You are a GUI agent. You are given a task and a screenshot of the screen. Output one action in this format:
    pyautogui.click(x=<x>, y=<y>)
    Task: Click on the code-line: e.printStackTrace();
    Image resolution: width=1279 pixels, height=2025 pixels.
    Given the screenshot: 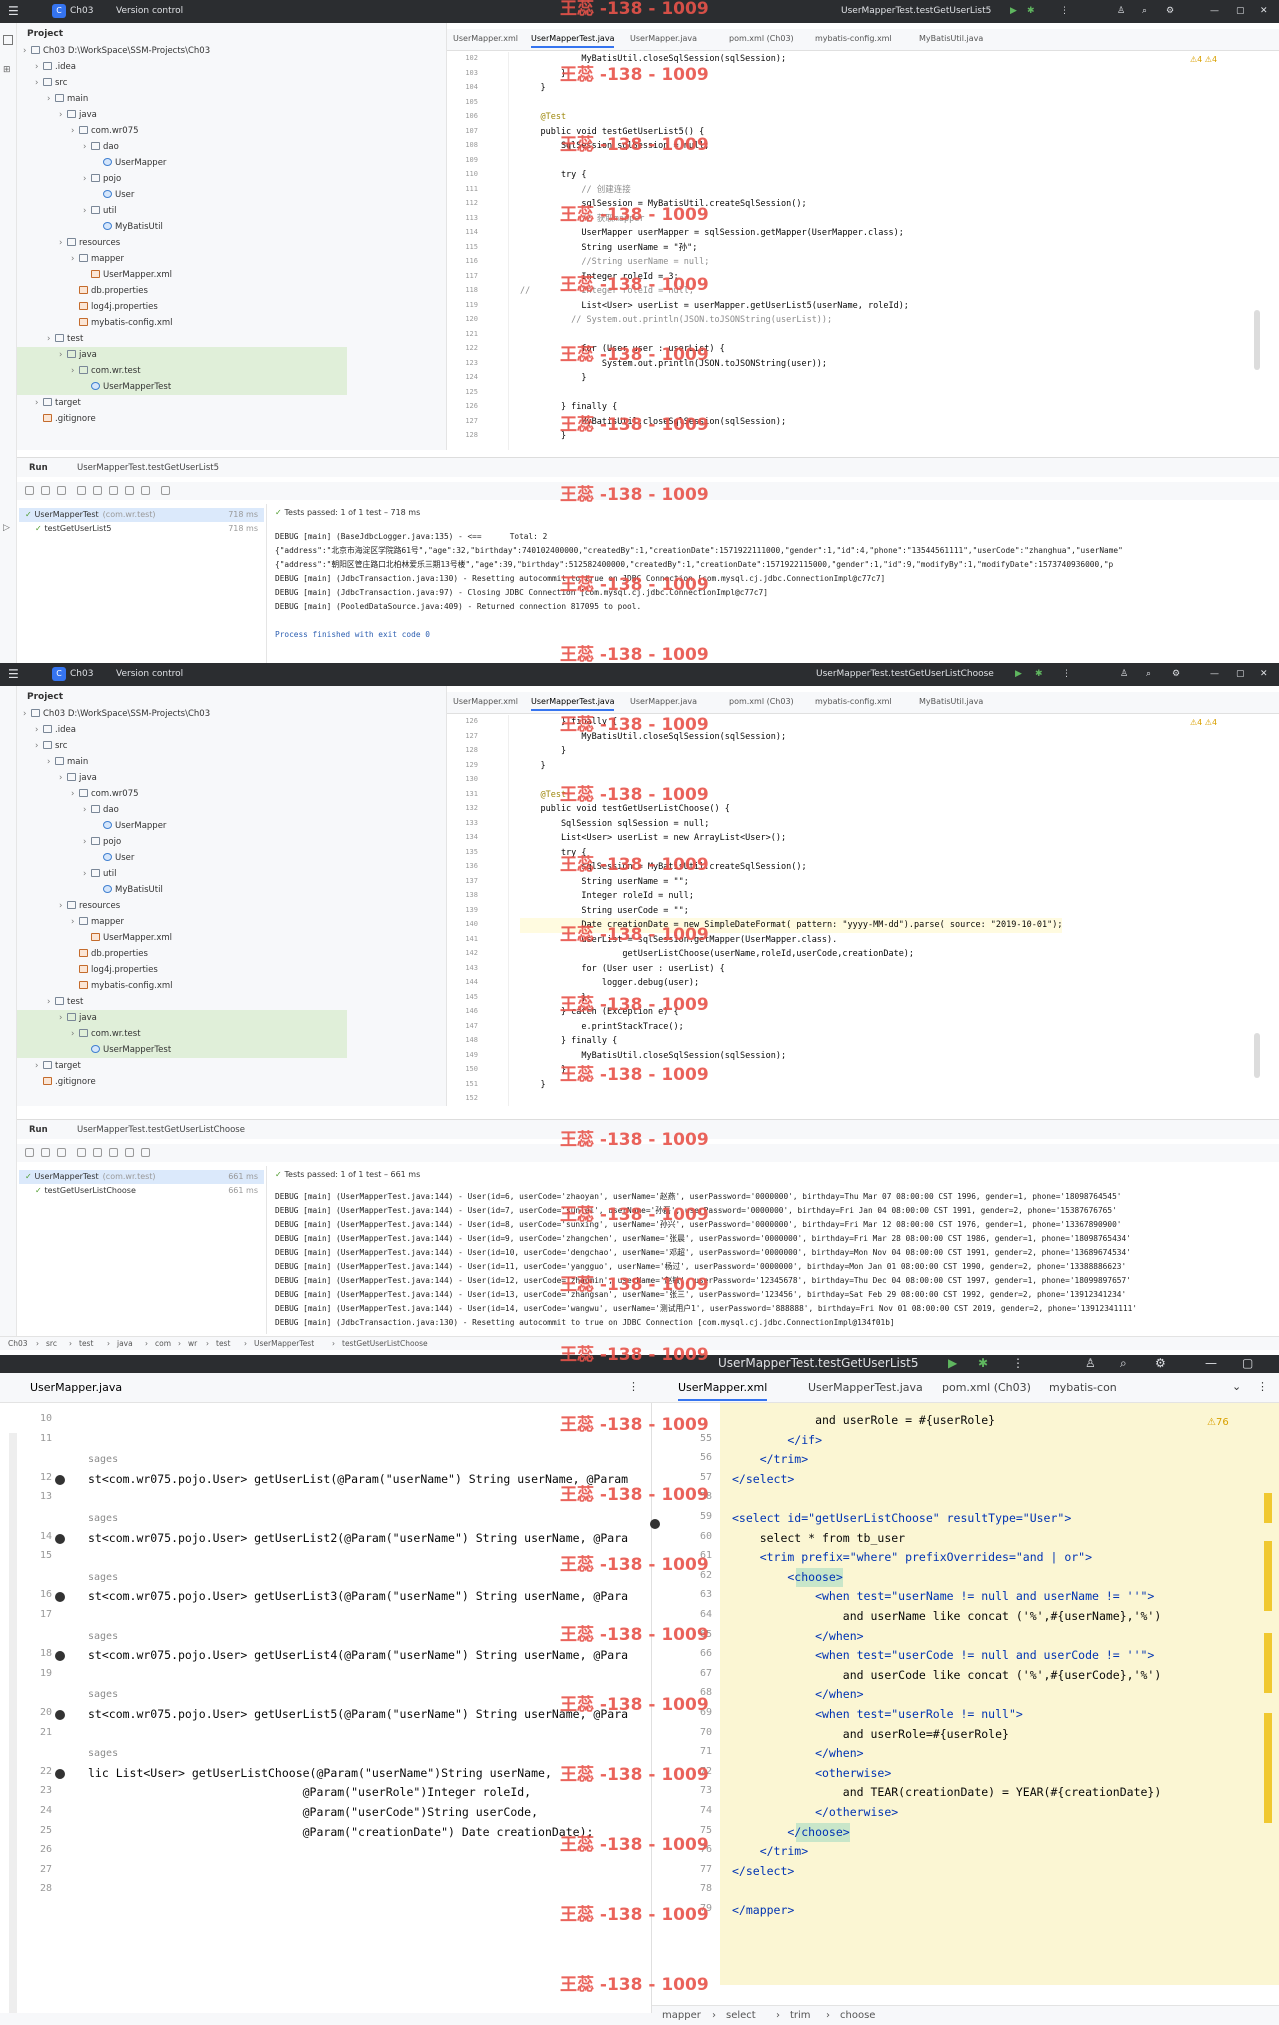 What is the action you would take?
    pyautogui.click(x=601, y=1027)
    